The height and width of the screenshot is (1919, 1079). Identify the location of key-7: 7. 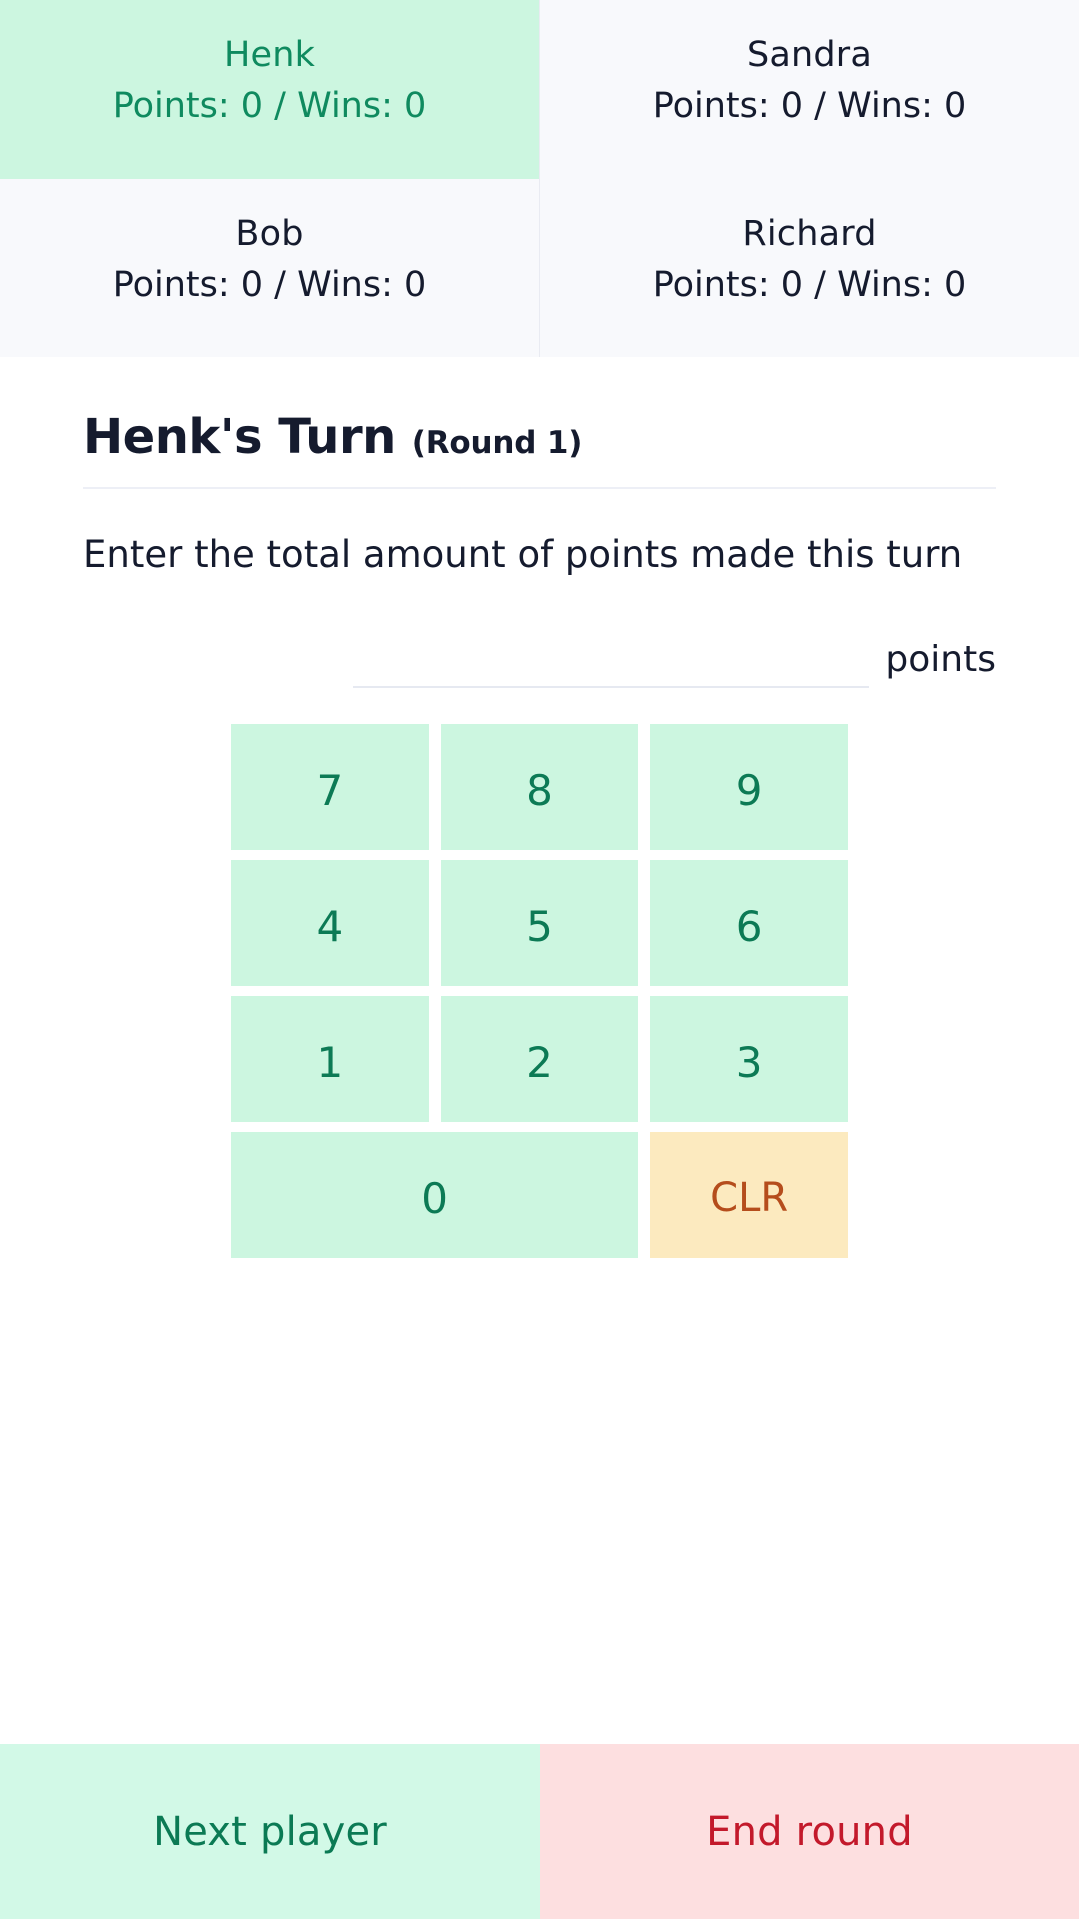
(330, 787).